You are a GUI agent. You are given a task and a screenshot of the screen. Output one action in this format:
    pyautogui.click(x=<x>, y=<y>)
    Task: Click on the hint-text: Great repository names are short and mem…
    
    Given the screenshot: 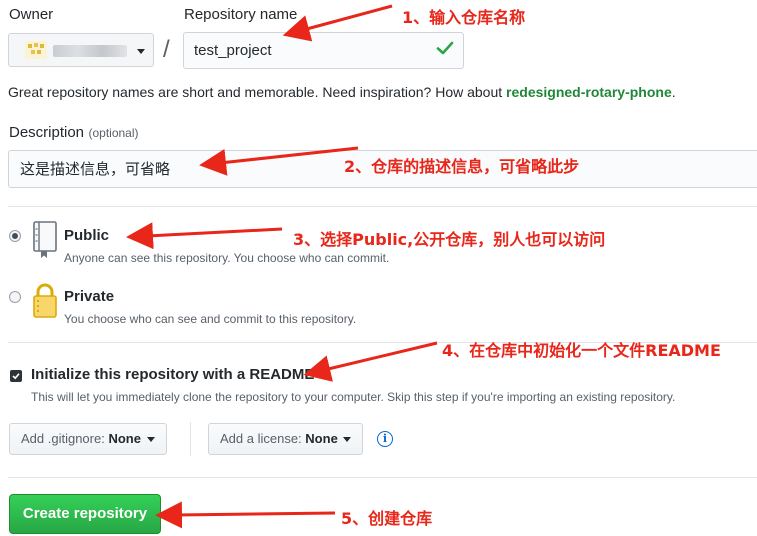 What is the action you would take?
    pyautogui.click(x=257, y=92)
    